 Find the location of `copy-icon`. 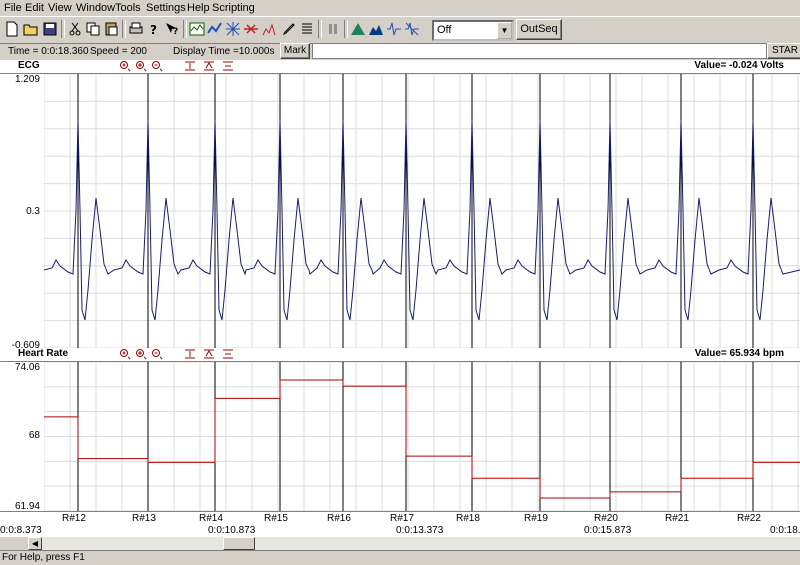

copy-icon is located at coordinates (93, 29).